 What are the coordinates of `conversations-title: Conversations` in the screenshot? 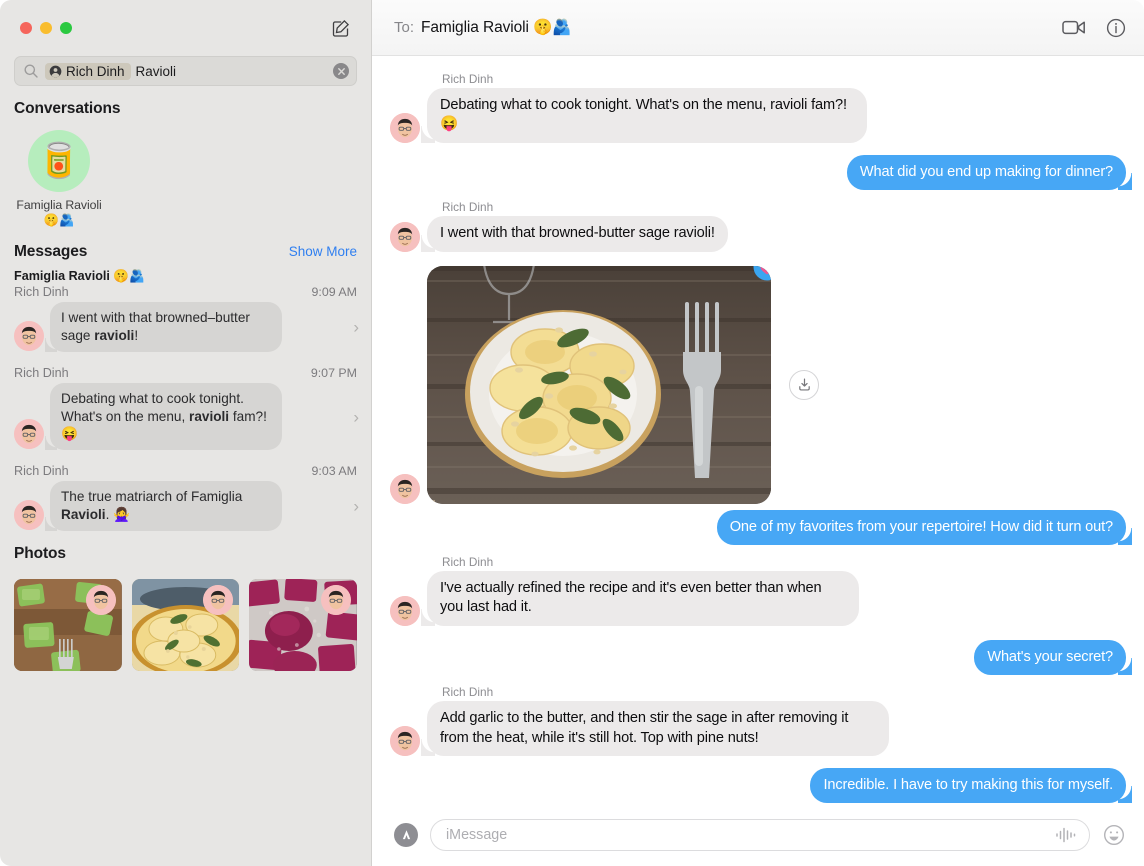 It's located at (67, 108).